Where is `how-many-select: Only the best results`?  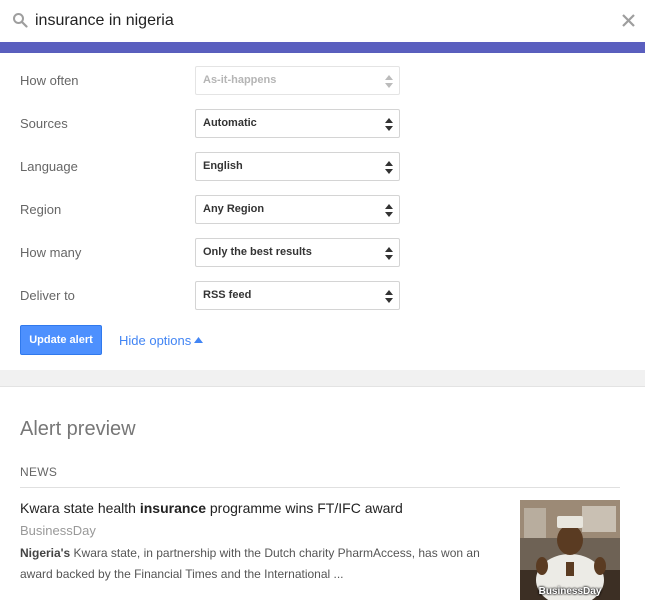
how-many-select: Only the best results is located at coordinates (297, 252).